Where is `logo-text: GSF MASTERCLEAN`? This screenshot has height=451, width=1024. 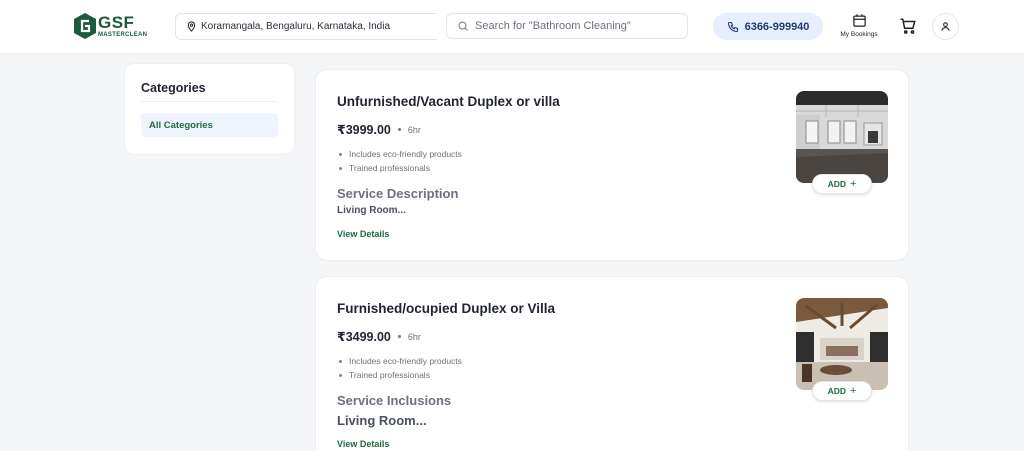
logo-text: GSF MASTERCLEAN is located at coordinates (122, 26).